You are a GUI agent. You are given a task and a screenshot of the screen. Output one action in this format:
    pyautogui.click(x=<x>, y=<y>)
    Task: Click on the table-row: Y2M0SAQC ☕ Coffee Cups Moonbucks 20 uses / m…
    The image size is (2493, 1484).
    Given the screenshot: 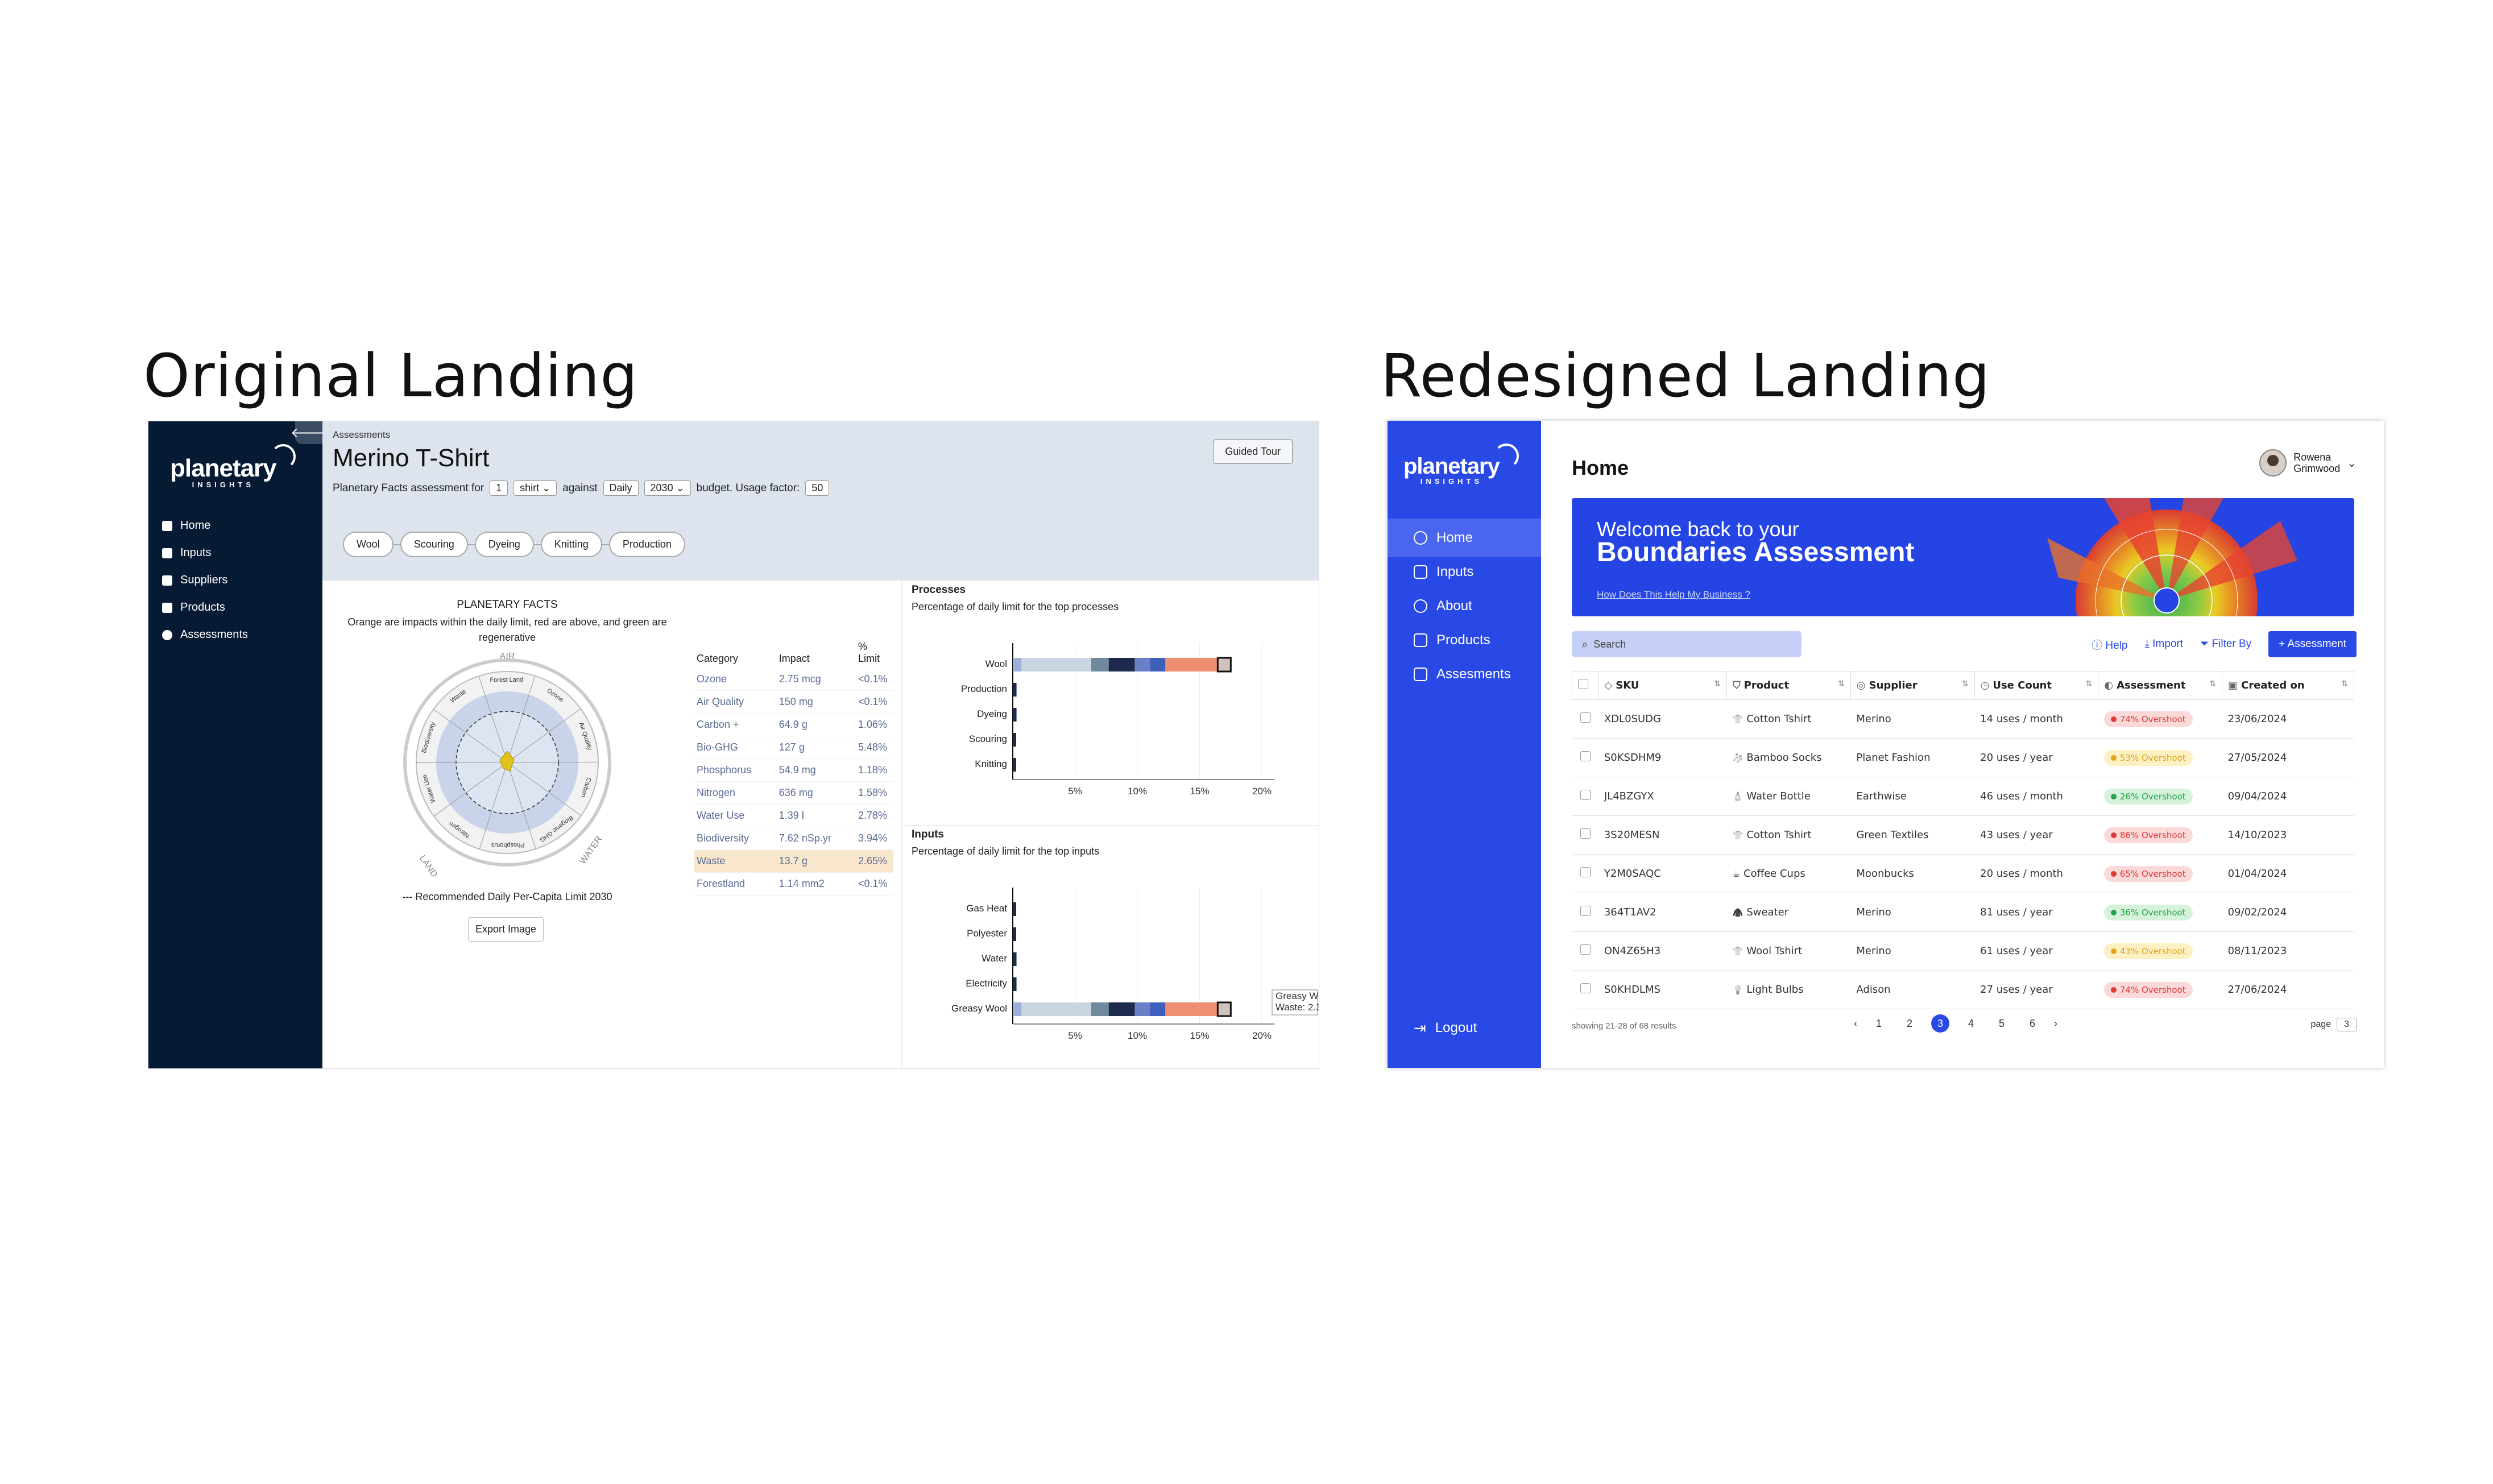 What is the action you would take?
    pyautogui.click(x=1963, y=873)
    